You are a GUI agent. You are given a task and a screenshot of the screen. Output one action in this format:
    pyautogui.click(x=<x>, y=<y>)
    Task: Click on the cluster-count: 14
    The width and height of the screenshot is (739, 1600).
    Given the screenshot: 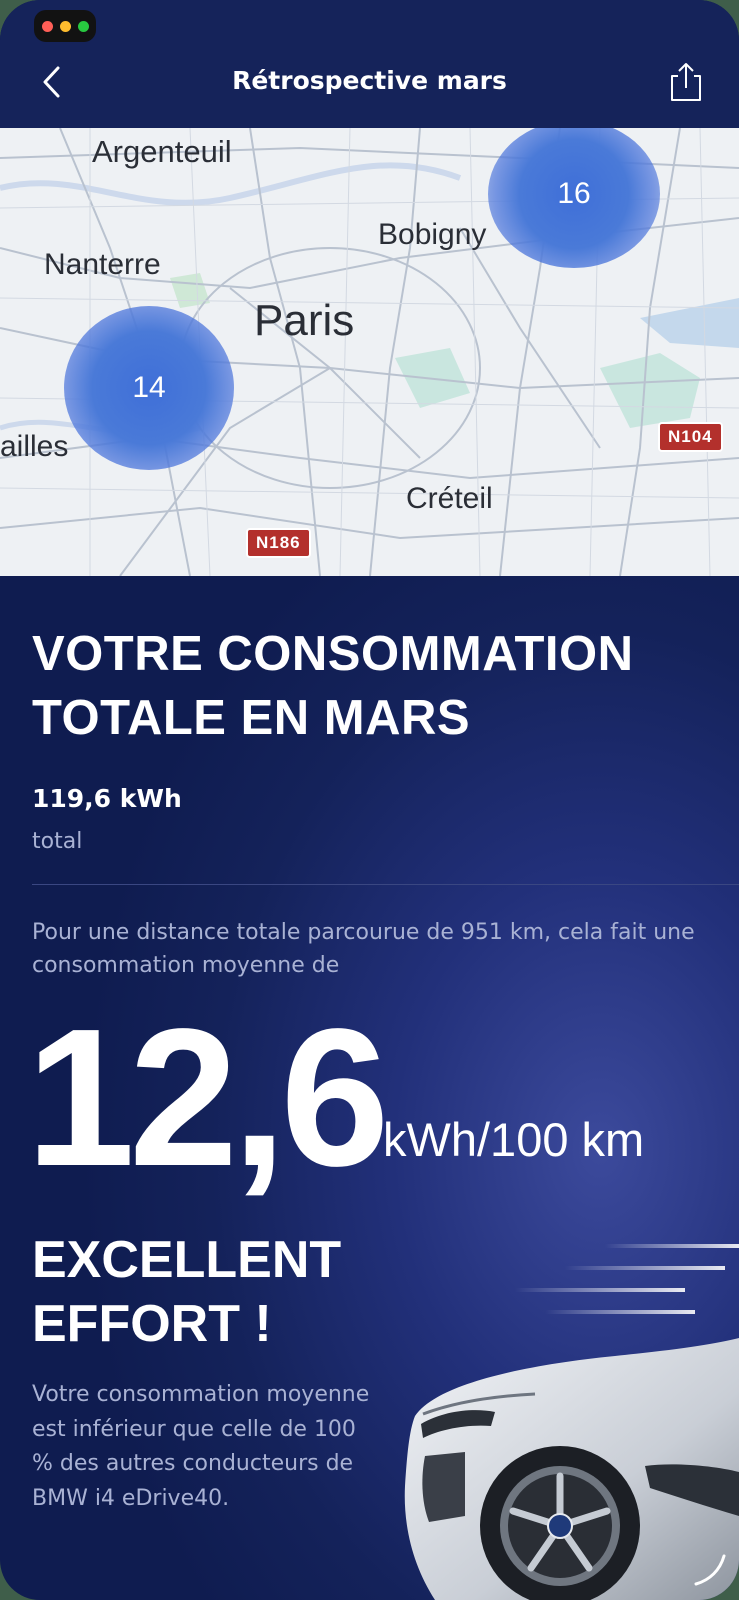 What is the action you would take?
    pyautogui.click(x=149, y=387)
    